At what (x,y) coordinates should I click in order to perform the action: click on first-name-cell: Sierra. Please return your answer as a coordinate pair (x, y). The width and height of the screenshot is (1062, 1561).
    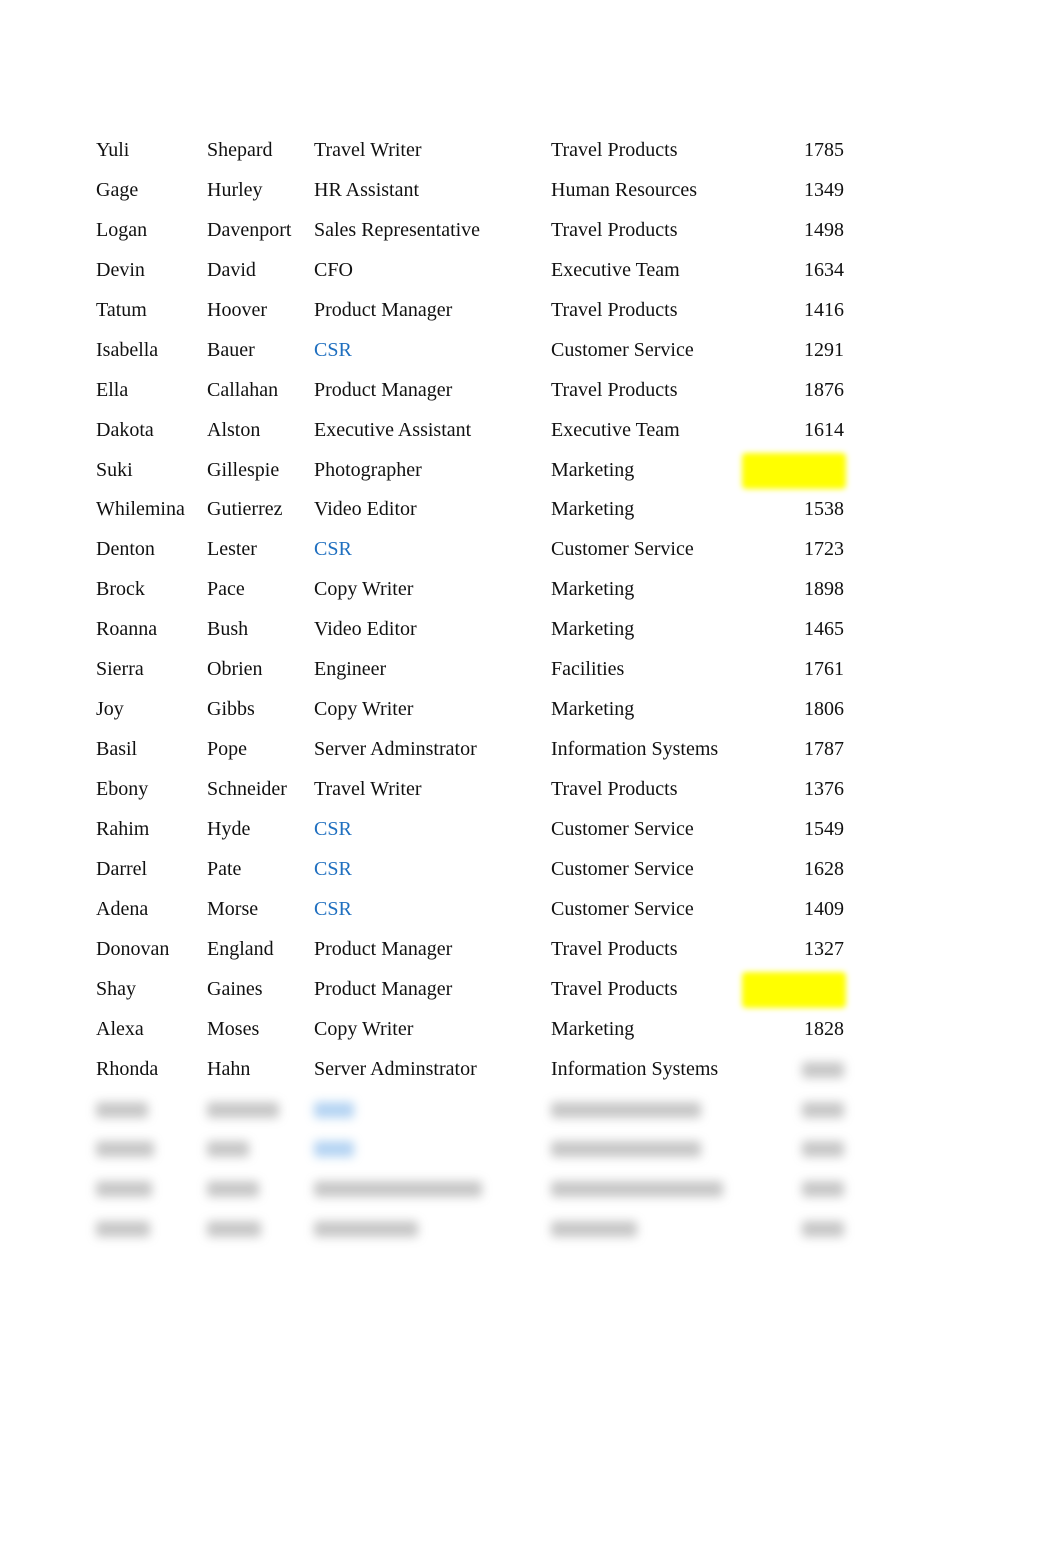
    Looking at the image, I should click on (120, 669).